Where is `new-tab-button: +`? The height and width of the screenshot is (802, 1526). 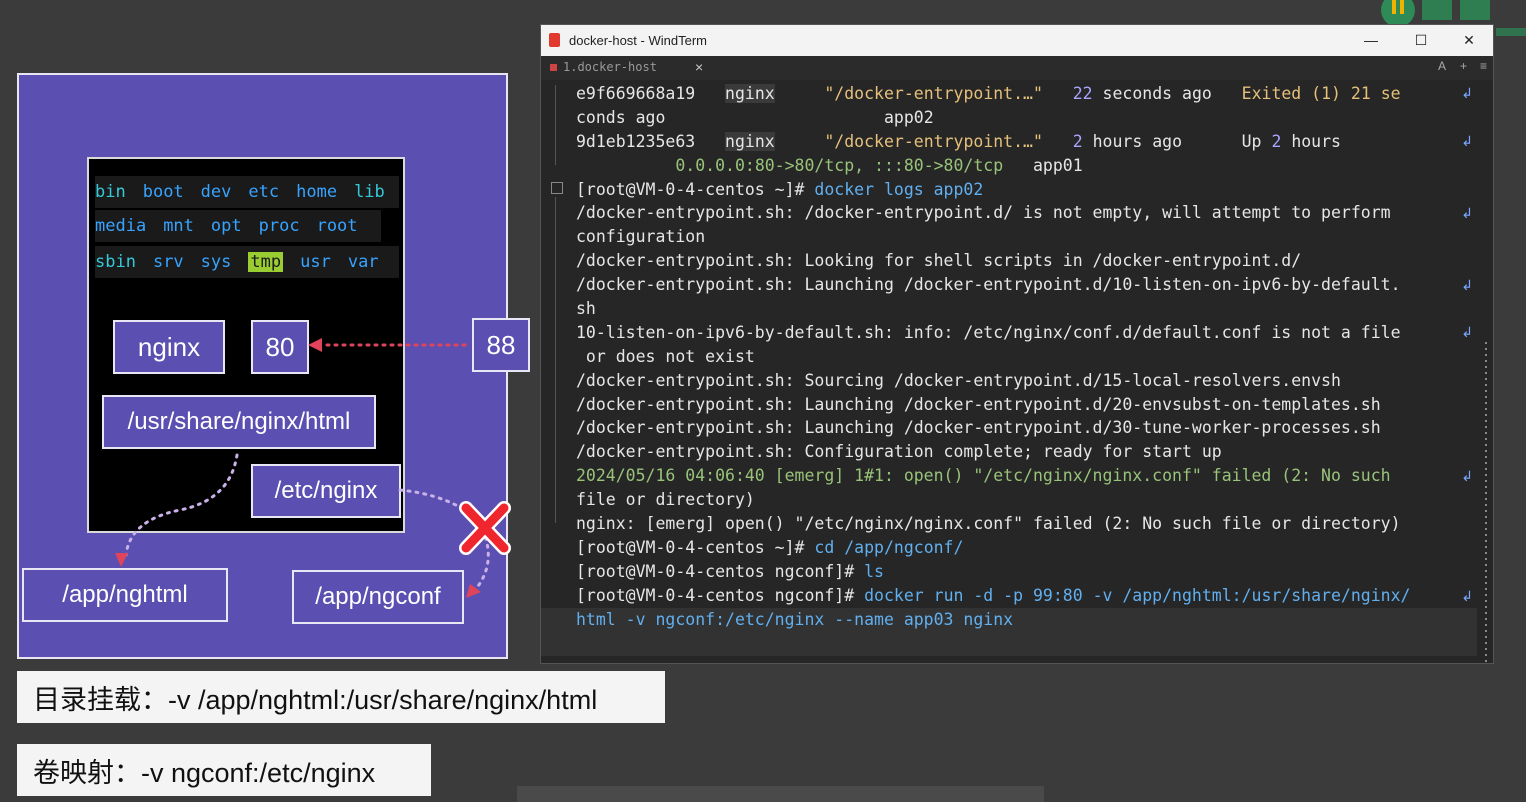
new-tab-button: + is located at coordinates (1463, 66).